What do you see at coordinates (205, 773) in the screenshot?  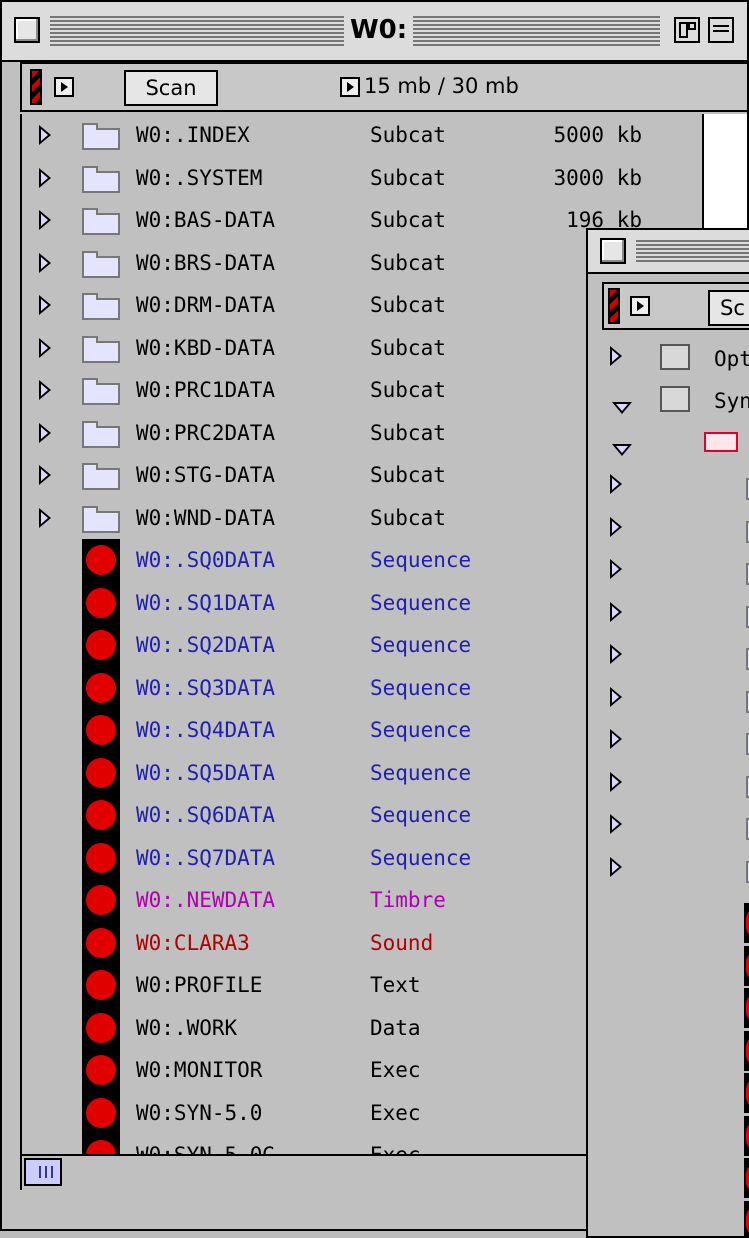 I see `file-name: W0:.SQ5DATA` at bounding box center [205, 773].